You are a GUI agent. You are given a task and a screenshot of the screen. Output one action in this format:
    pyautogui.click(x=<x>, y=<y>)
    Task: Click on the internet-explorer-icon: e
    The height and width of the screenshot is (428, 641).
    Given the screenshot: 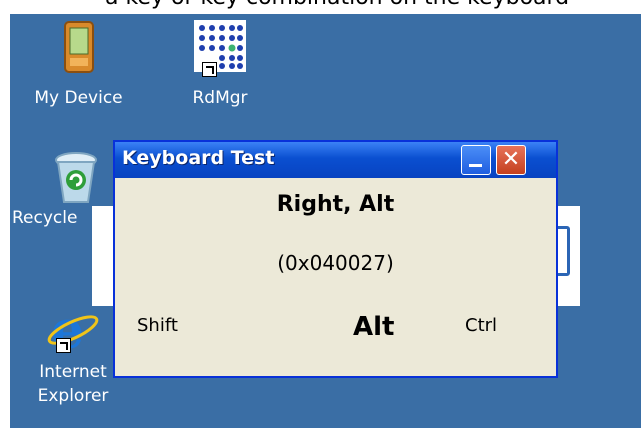 What is the action you would take?
    pyautogui.click(x=73, y=329)
    